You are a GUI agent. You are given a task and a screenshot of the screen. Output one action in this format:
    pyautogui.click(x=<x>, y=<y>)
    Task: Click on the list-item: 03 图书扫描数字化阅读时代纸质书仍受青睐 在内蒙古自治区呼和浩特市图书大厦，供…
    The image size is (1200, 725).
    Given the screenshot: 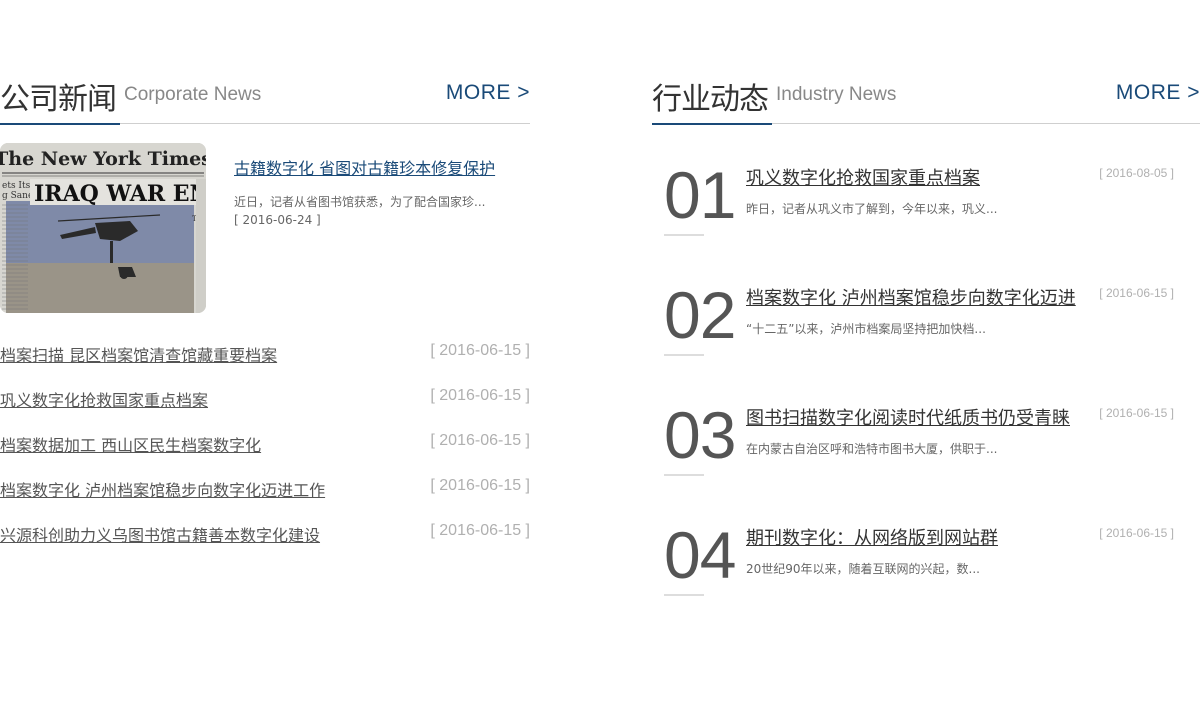 What is the action you would take?
    pyautogui.click(x=926, y=450)
    